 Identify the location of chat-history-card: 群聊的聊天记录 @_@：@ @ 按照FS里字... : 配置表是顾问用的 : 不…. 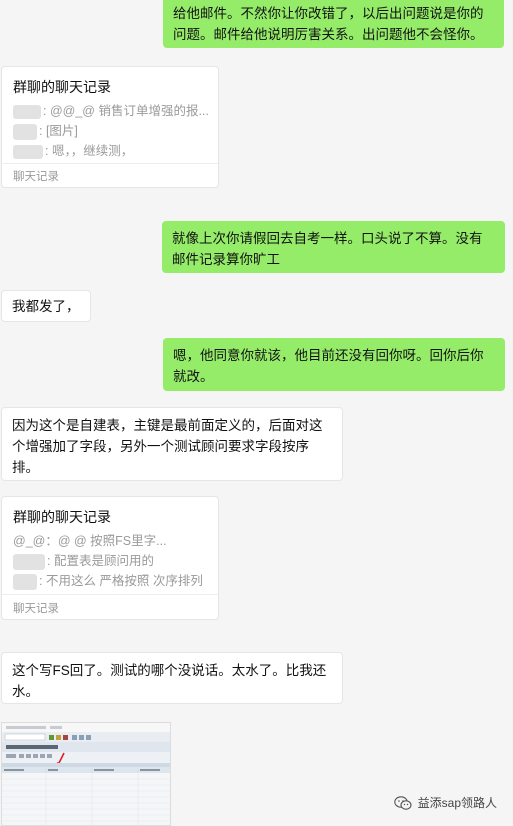
(110, 558).